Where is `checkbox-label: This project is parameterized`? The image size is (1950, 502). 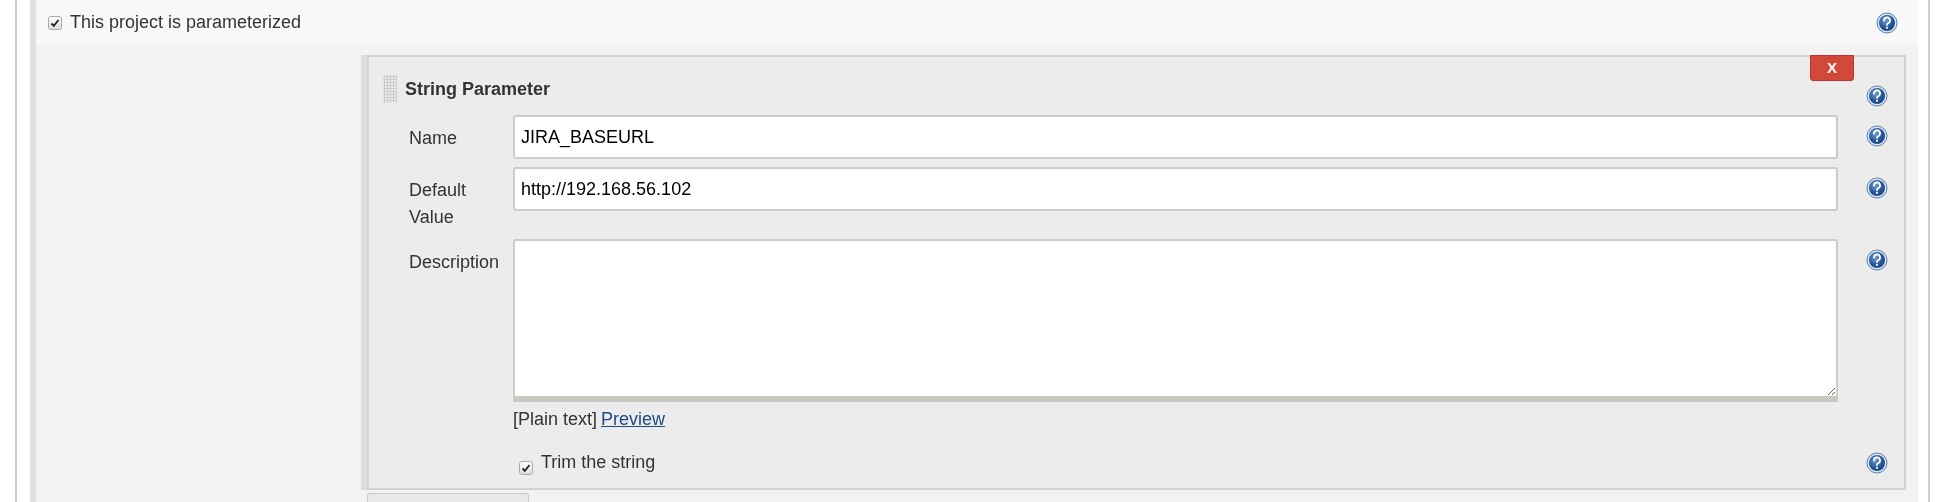
checkbox-label: This project is parameterized is located at coordinates (186, 22).